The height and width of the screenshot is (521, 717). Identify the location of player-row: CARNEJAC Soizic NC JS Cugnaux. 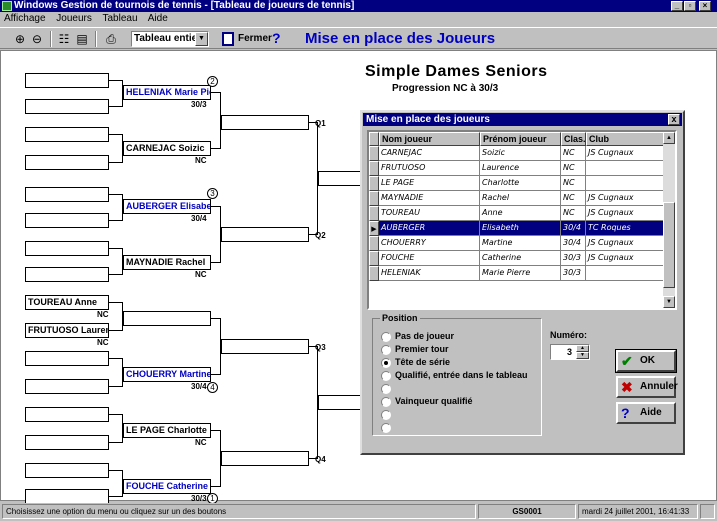
(518, 153).